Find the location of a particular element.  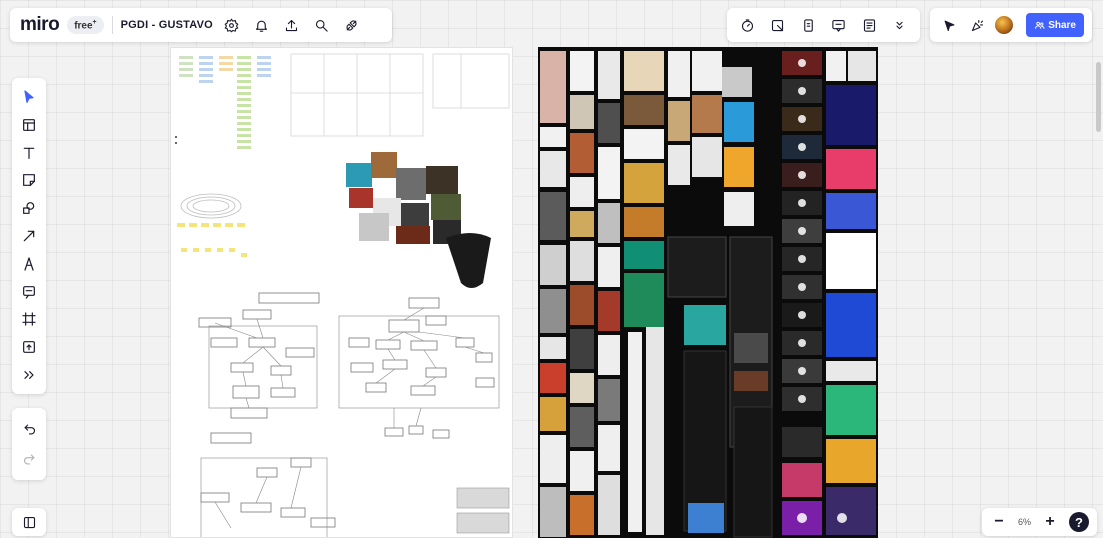

comment-icon is located at coordinates (839, 25).